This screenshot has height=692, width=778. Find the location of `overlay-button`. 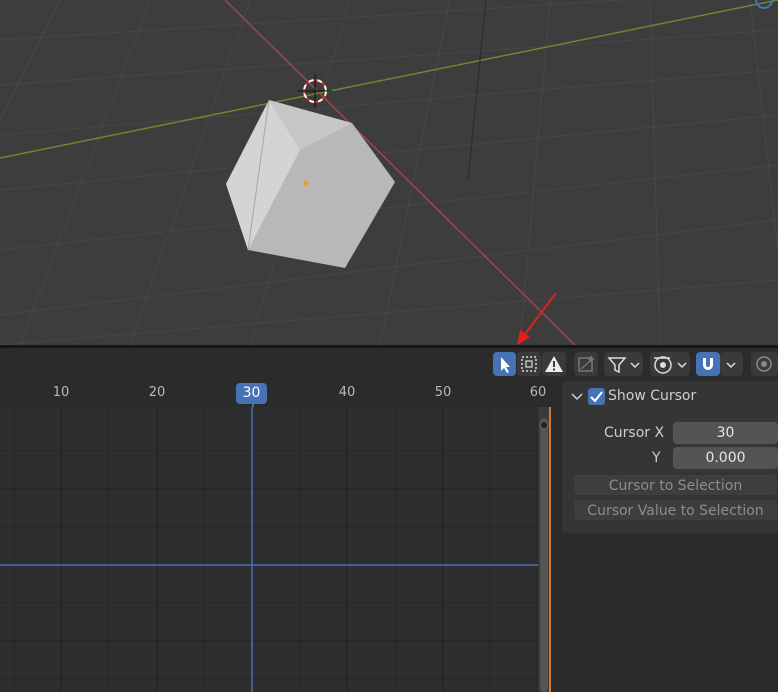

overlay-button is located at coordinates (764, 364).